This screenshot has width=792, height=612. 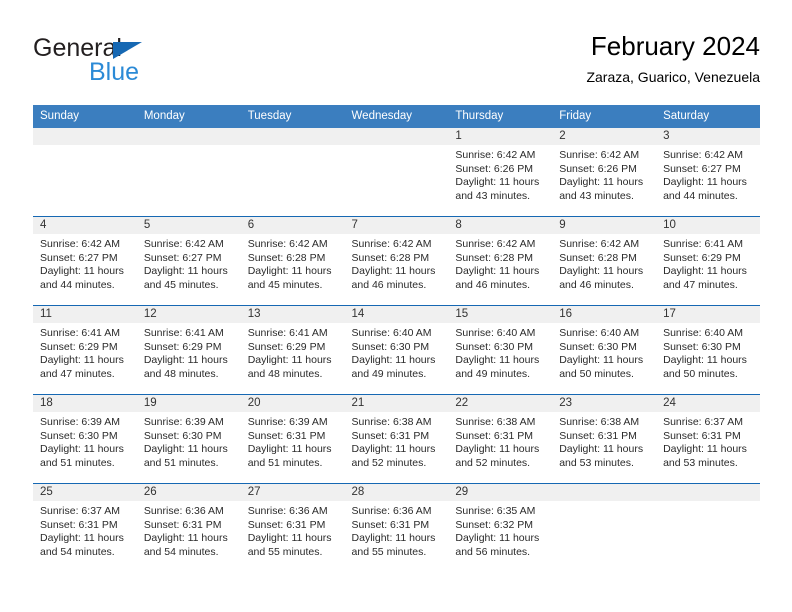 I want to click on day-number: 19, so click(x=188, y=403).